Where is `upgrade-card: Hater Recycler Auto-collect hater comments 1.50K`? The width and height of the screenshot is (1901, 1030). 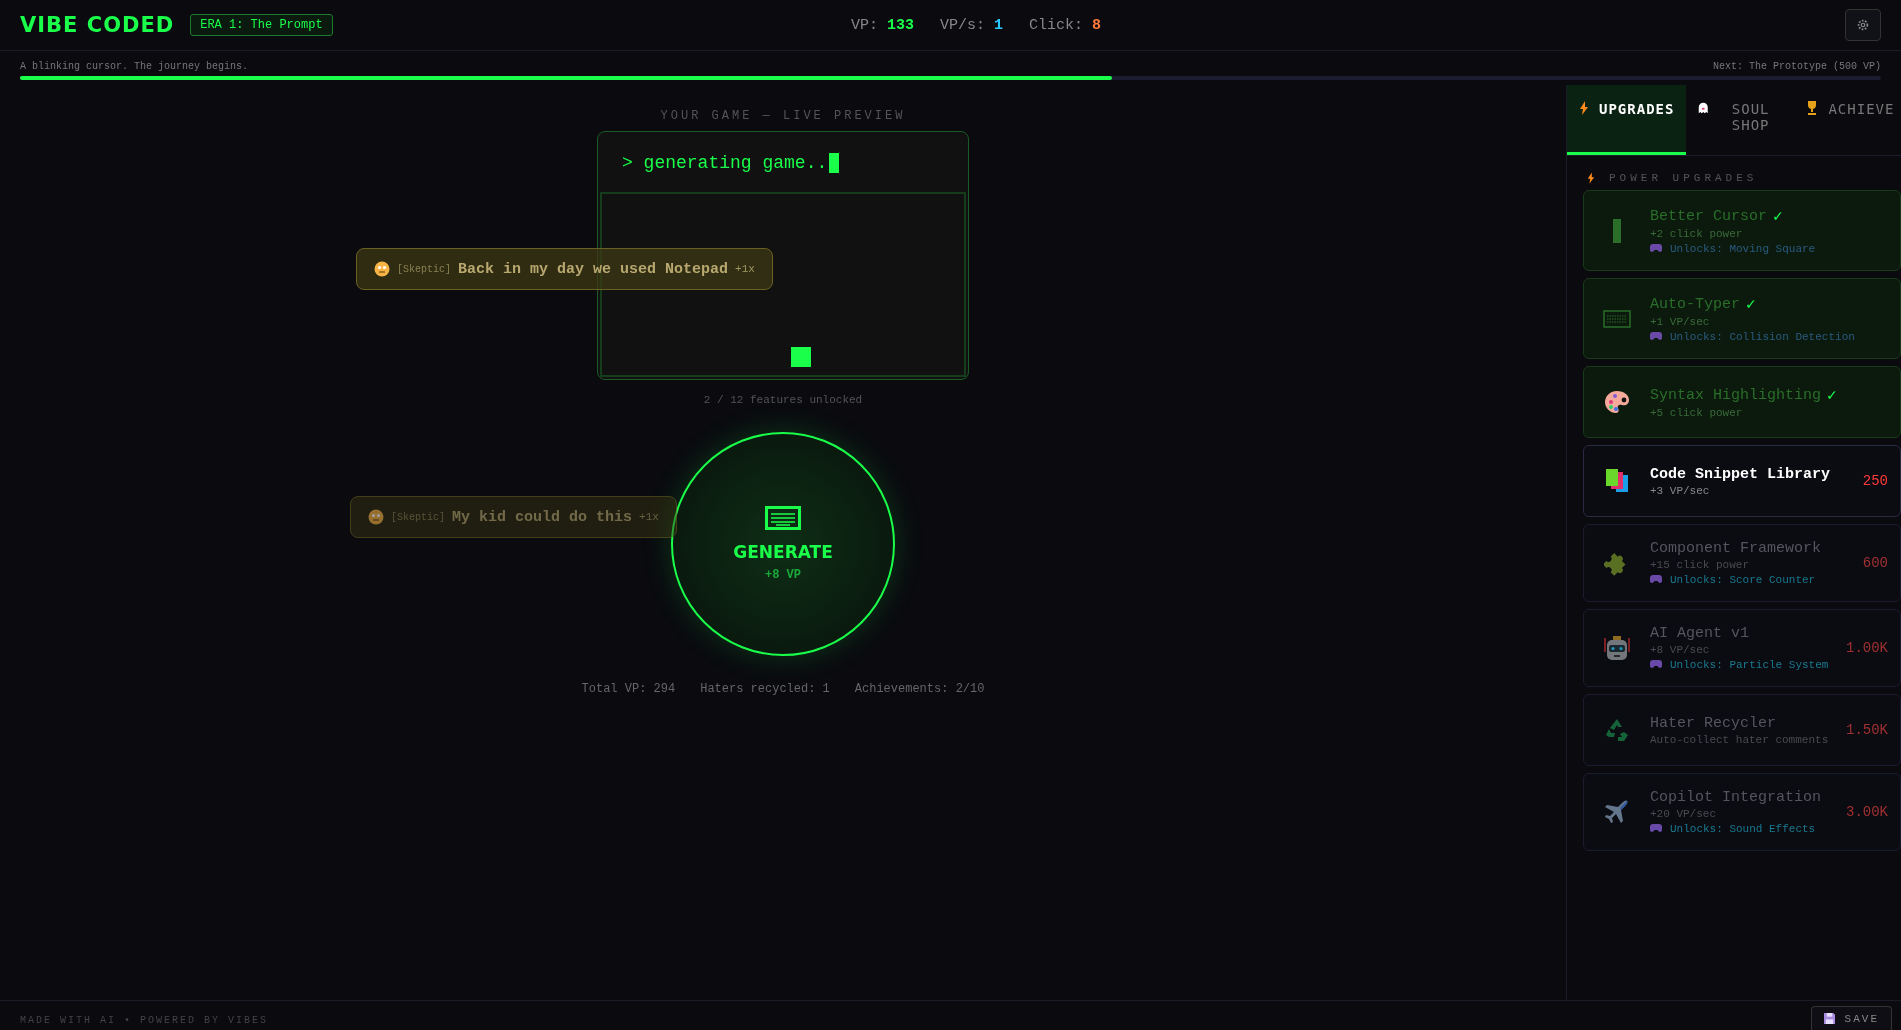
upgrade-card: Hater Recycler Auto-collect hater comments 1.50K is located at coordinates (1742, 730).